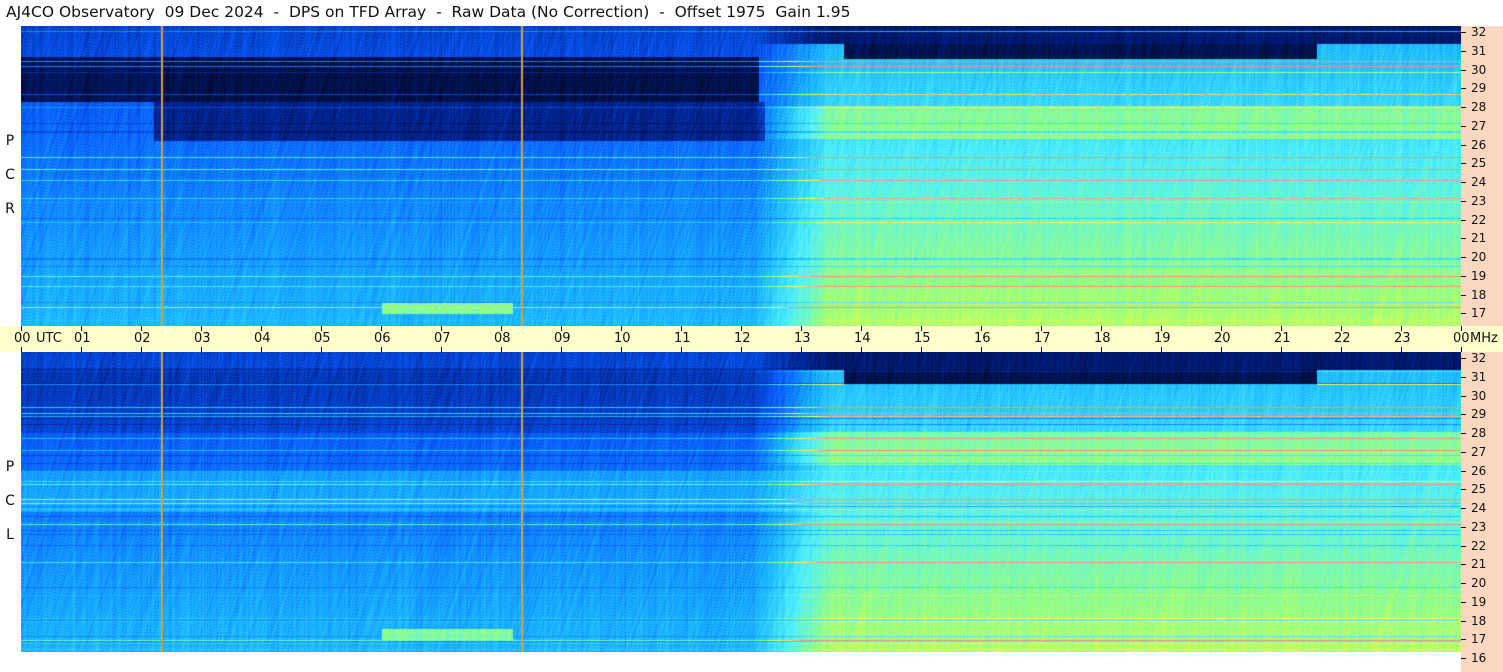  Describe the element at coordinates (1479, 32) in the screenshot. I see `frequency-tick-rcp-label: 32` at that location.